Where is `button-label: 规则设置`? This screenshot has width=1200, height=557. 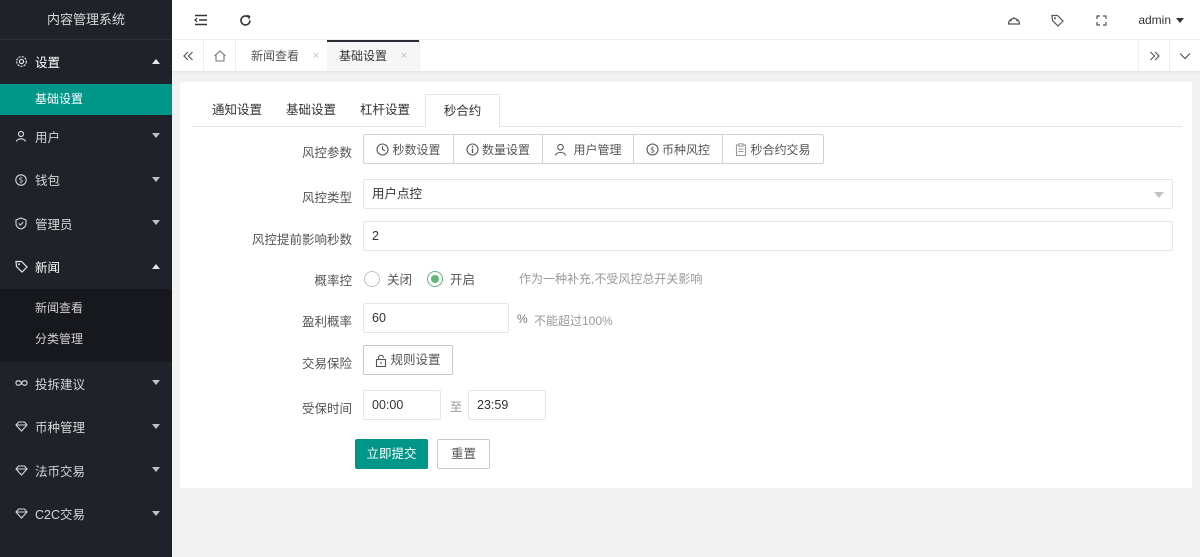
button-label: 规则设置 is located at coordinates (415, 360).